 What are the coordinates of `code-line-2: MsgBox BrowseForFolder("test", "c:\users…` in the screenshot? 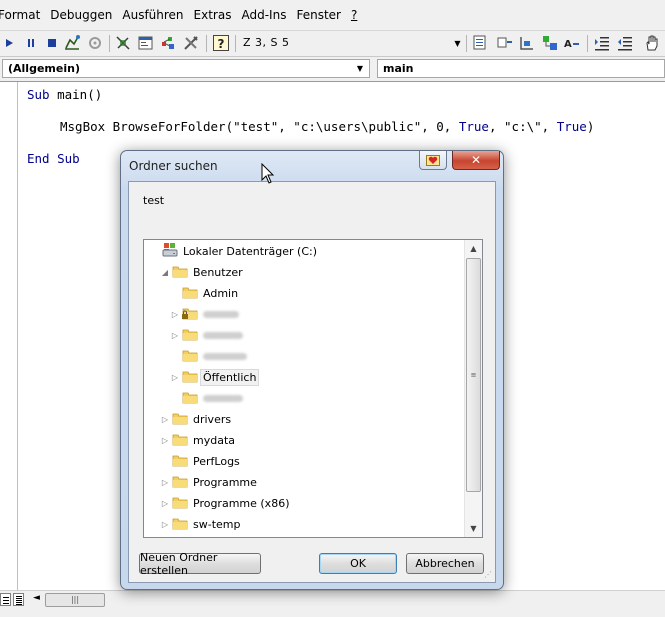 It's located at (327, 126).